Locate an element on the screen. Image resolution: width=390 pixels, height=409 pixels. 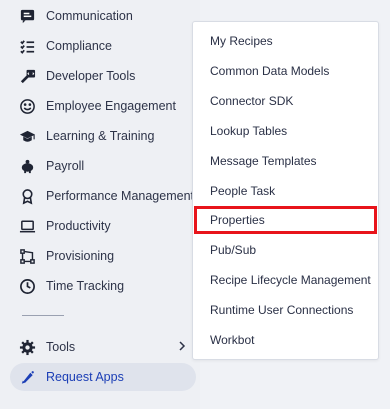
sidebar-item-label: Tools is located at coordinates (61, 347).